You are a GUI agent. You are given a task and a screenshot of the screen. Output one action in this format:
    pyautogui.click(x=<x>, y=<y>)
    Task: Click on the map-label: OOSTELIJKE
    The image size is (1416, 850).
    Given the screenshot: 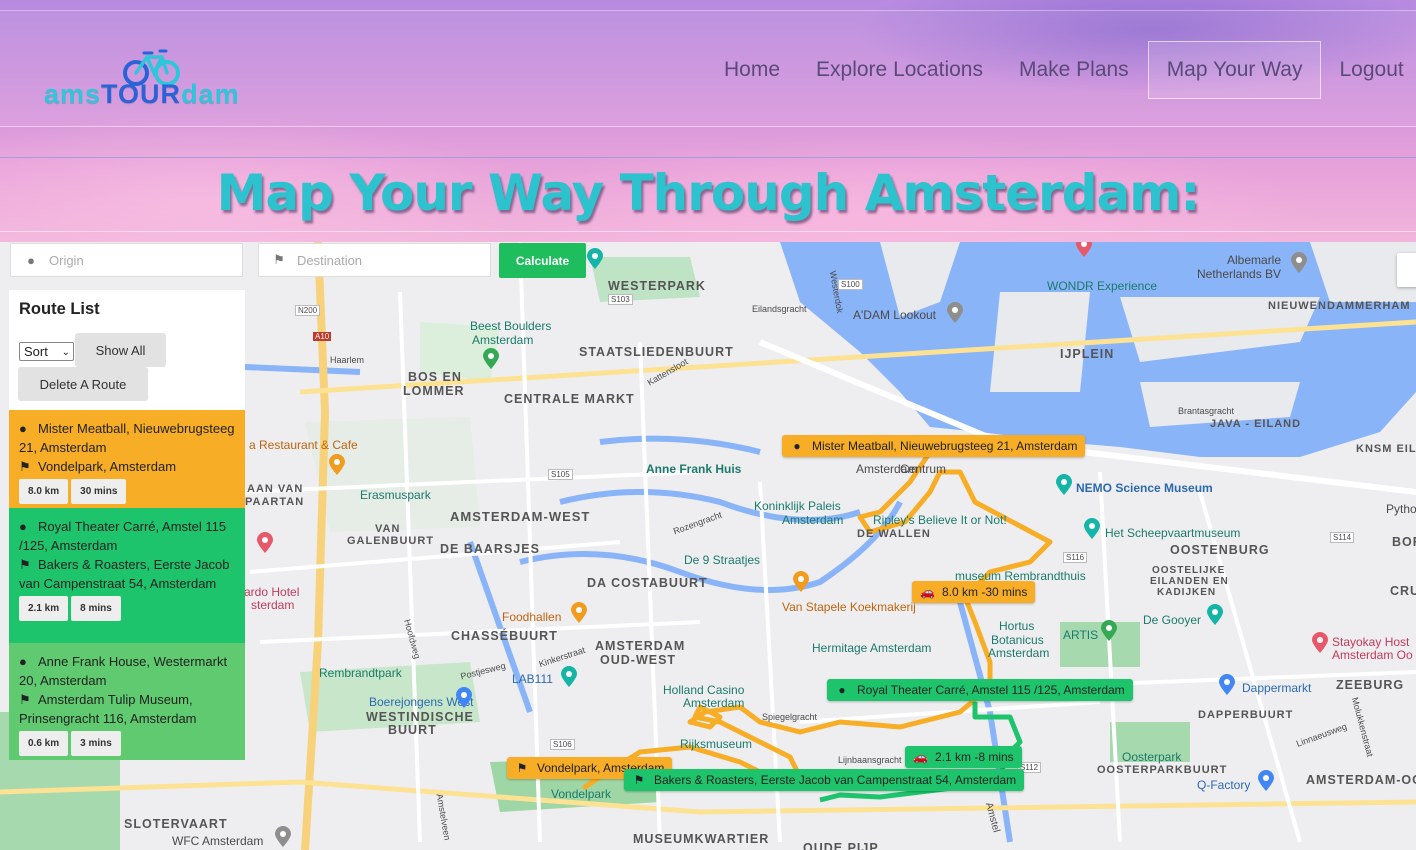 What is the action you would take?
    pyautogui.click(x=1189, y=570)
    